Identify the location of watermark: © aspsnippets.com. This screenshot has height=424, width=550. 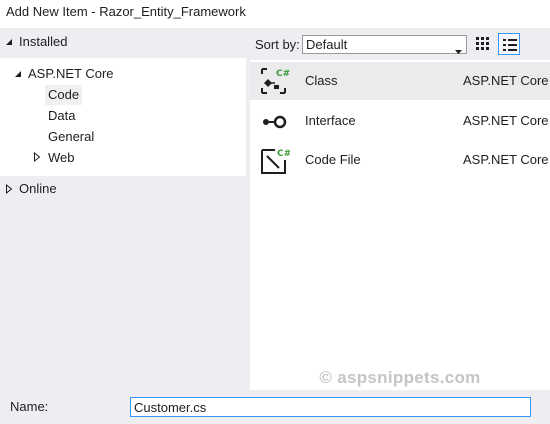
(400, 377).